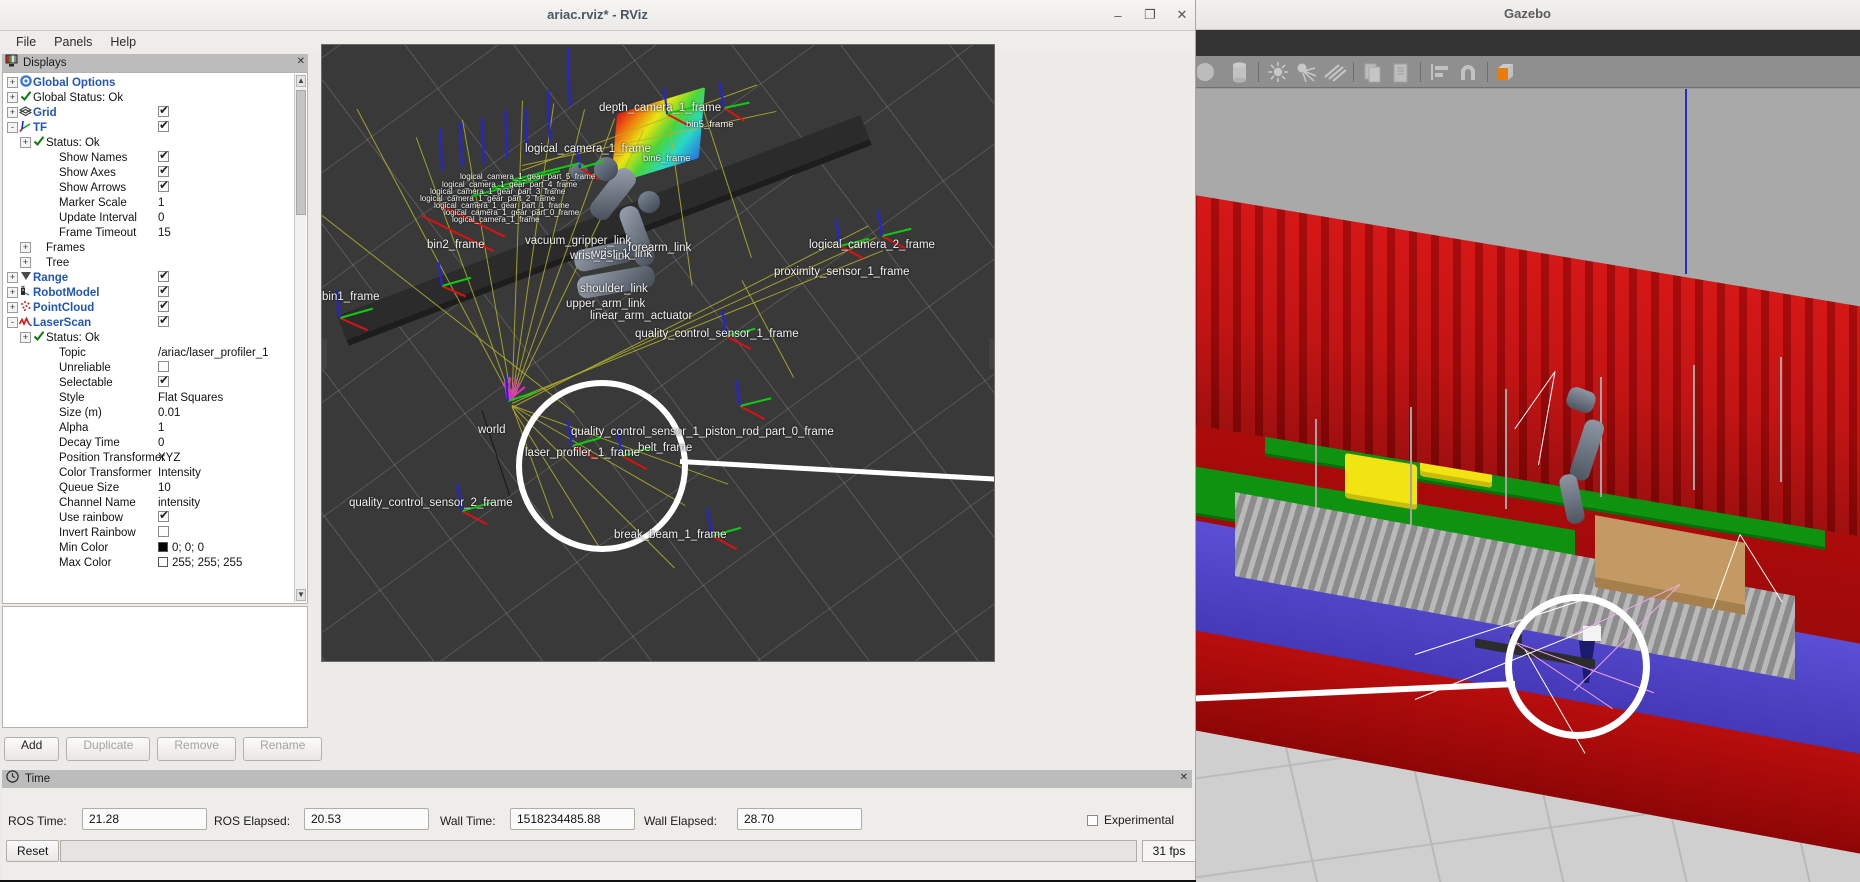 Image resolution: width=1860 pixels, height=882 pixels. What do you see at coordinates (149, 562) in the screenshot?
I see `display-row-max-color: Max Color 255; 255; 255` at bounding box center [149, 562].